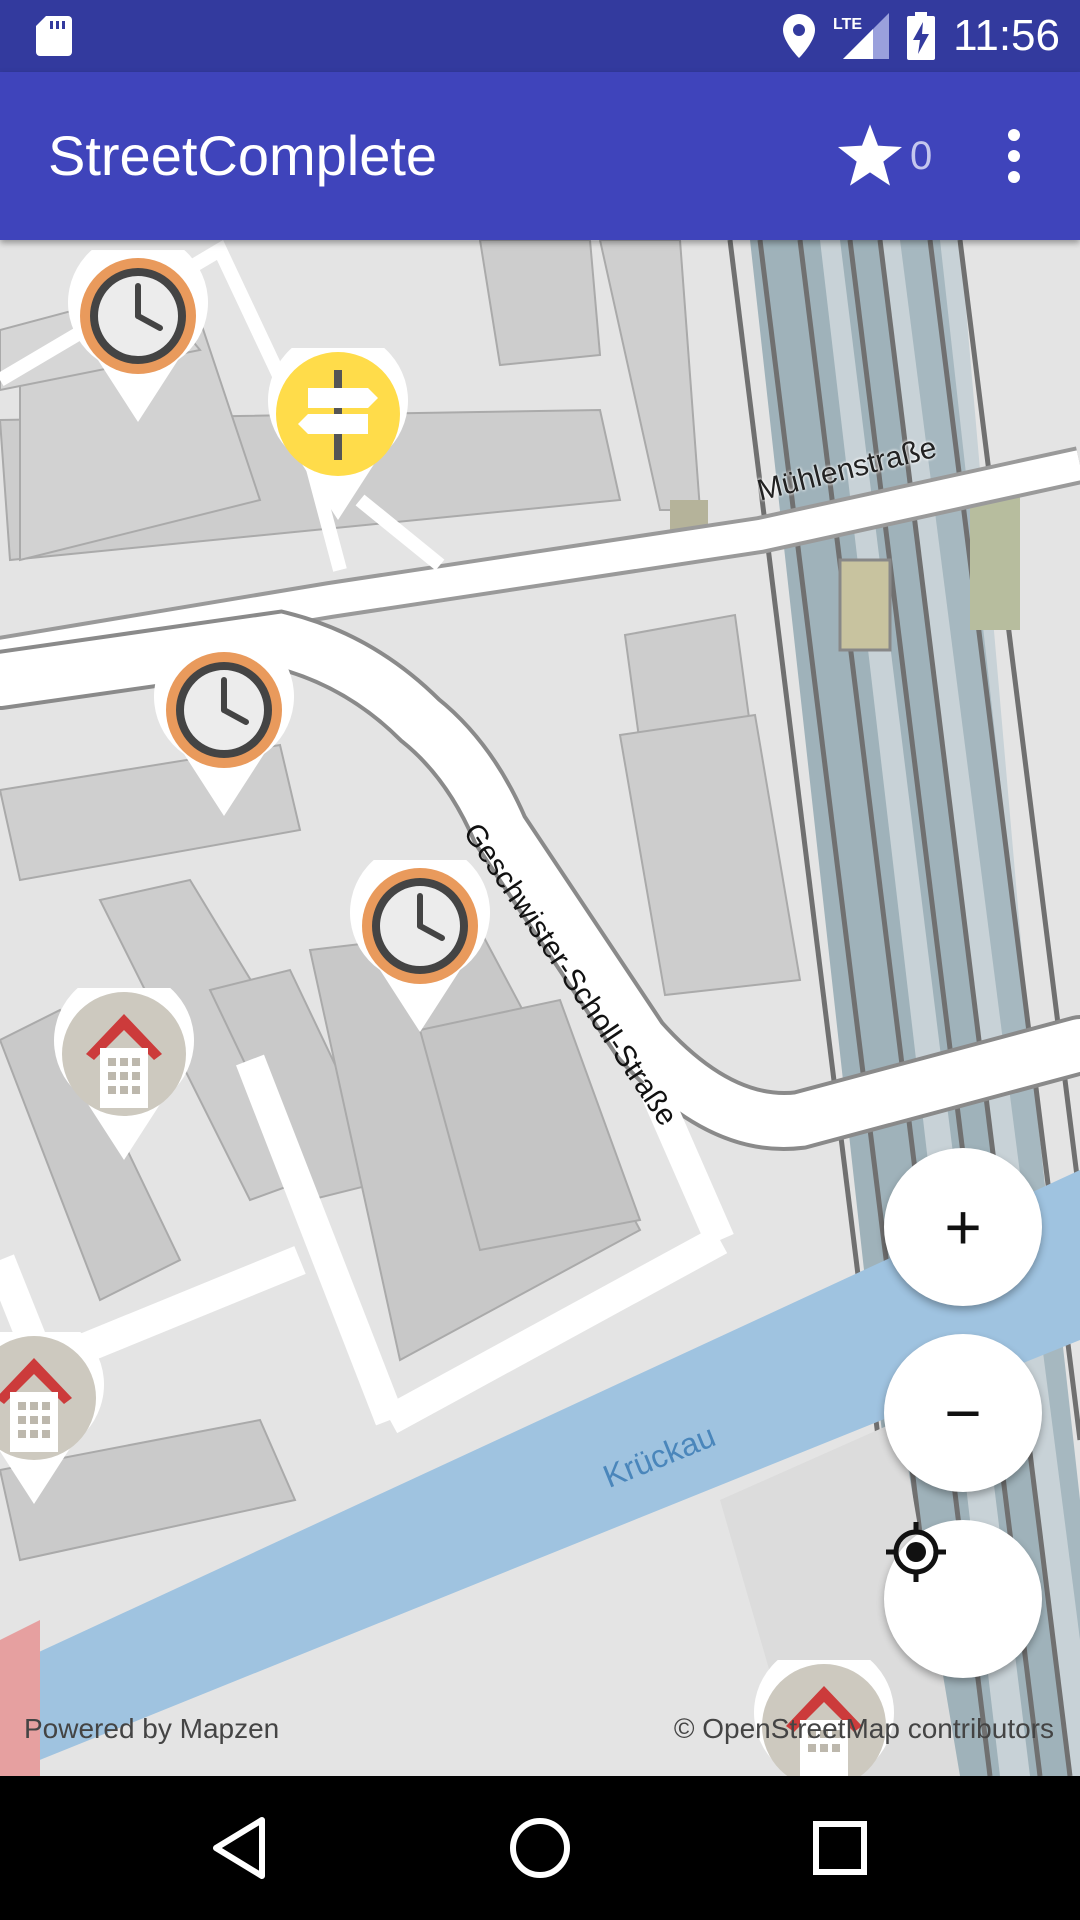 The width and height of the screenshot is (1080, 1920). I want to click on direction-sign-quest-pin, so click(338, 434).